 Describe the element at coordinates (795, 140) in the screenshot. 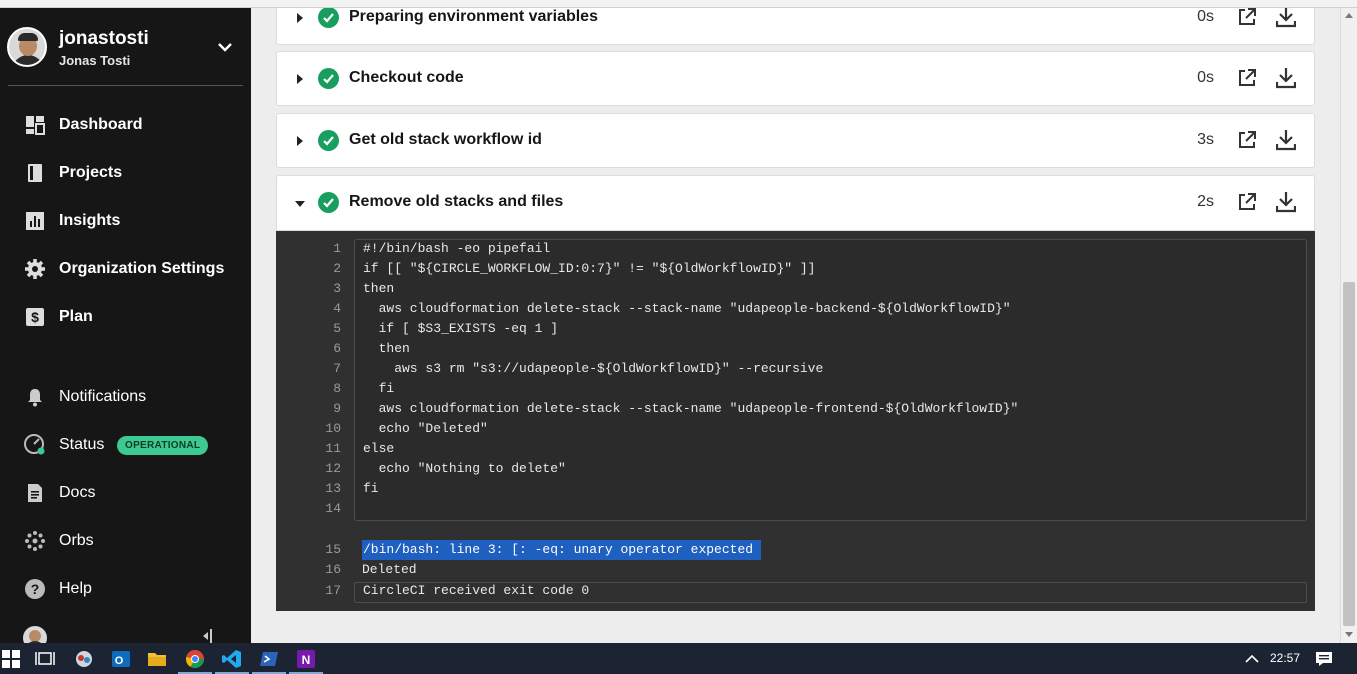

I see `step-row: Get old stack workflow id 3s` at that location.